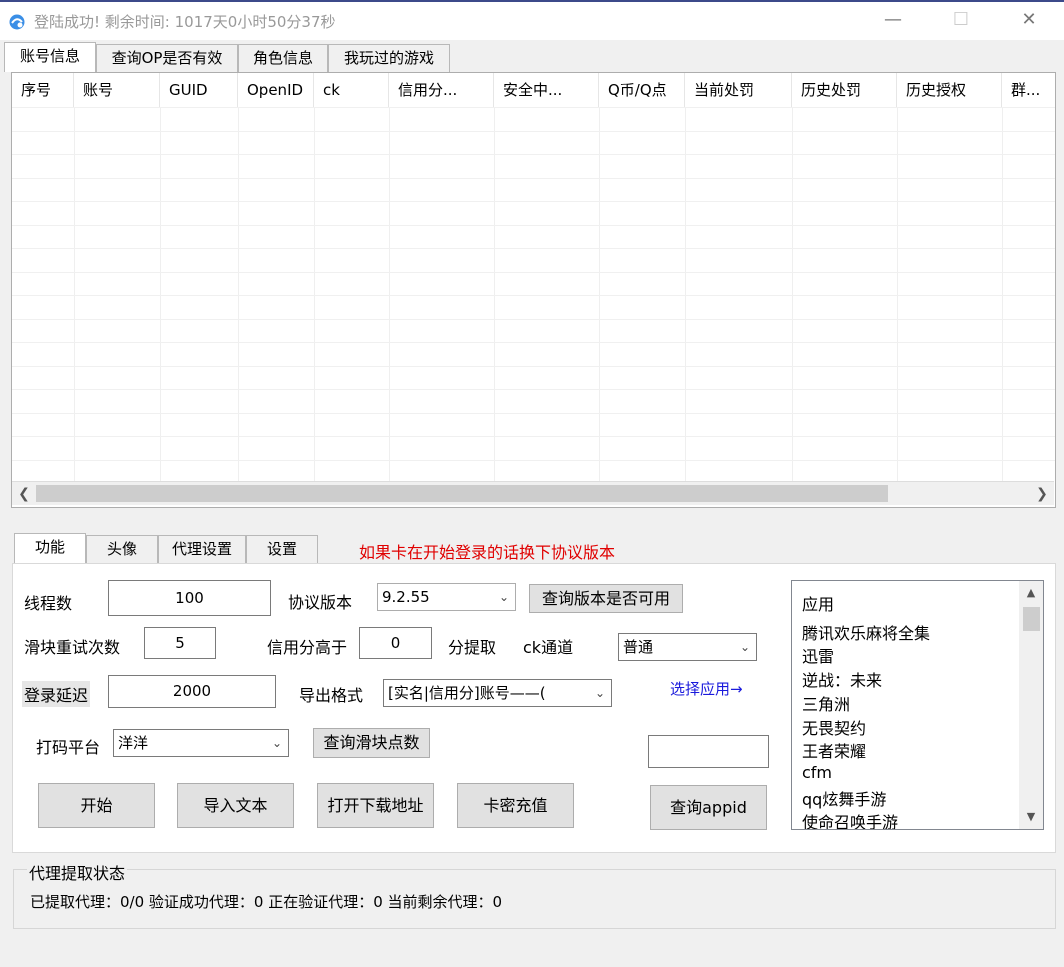 The height and width of the screenshot is (967, 1064). What do you see at coordinates (893, 21) in the screenshot?
I see `minimize-button: —` at bounding box center [893, 21].